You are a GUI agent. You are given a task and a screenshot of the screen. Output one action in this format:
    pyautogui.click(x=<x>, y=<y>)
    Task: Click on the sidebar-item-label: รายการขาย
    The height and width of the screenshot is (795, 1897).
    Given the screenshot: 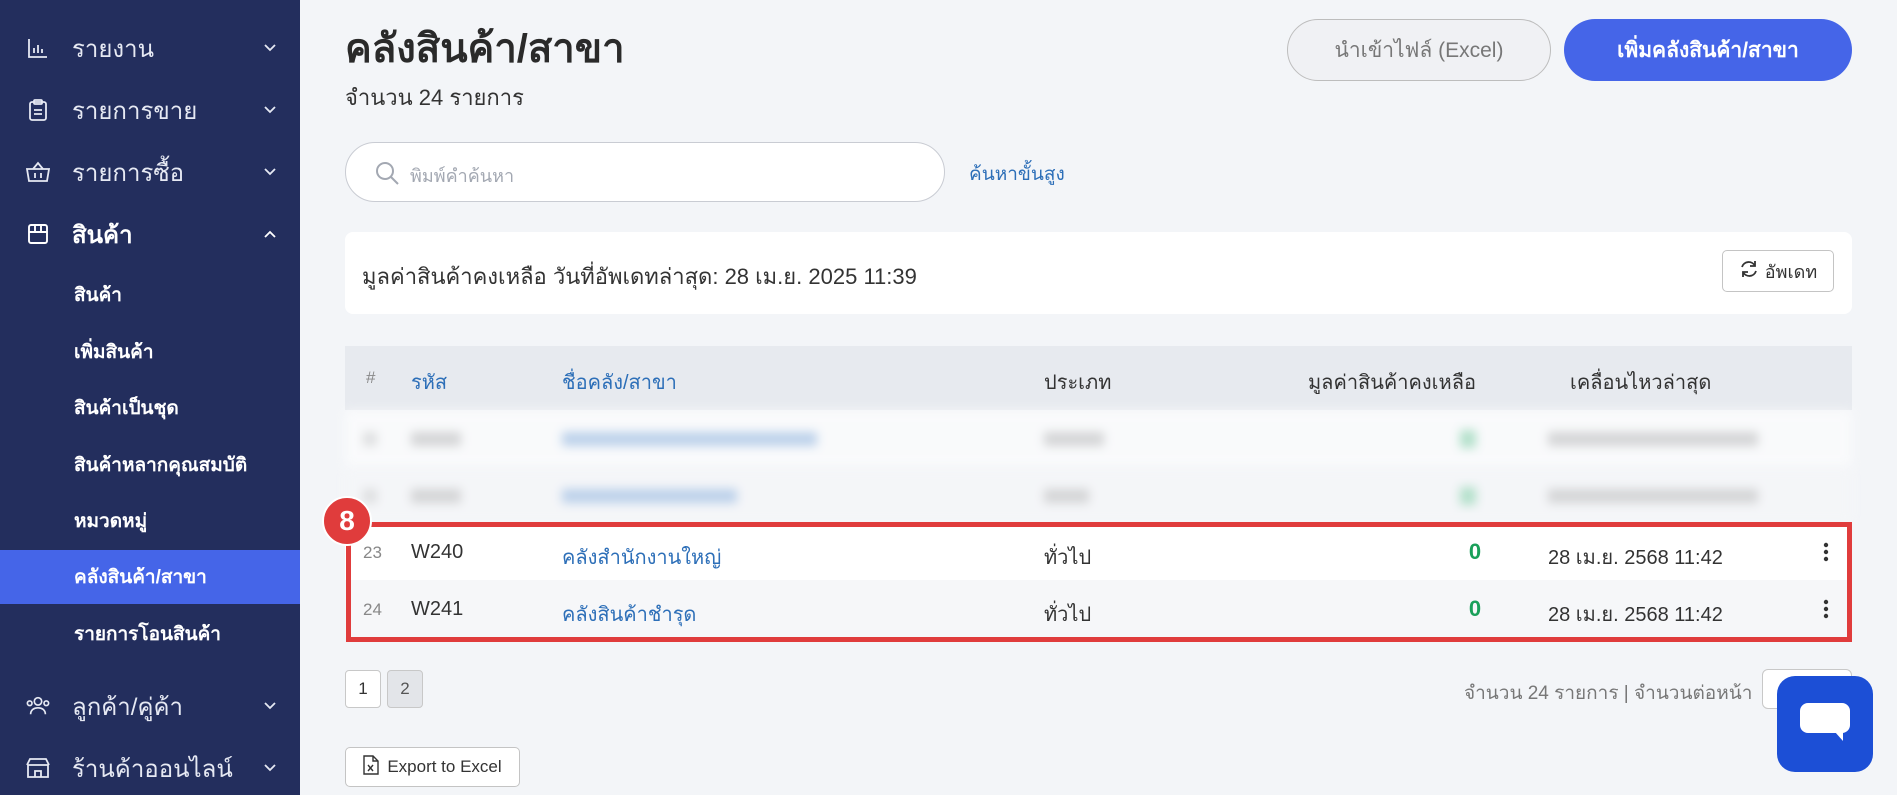 What is the action you would take?
    pyautogui.click(x=135, y=111)
    